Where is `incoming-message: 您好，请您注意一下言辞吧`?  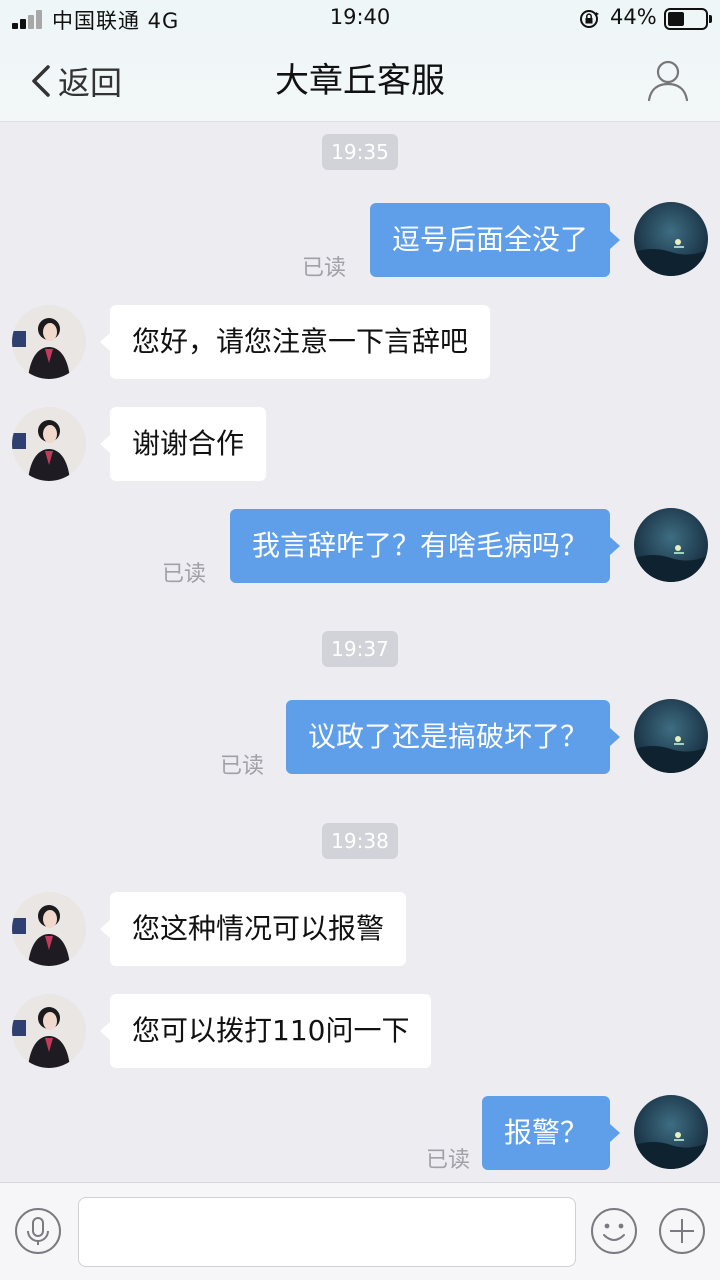
incoming-message: 您好，请您注意一下言辞吧 is located at coordinates (295, 342).